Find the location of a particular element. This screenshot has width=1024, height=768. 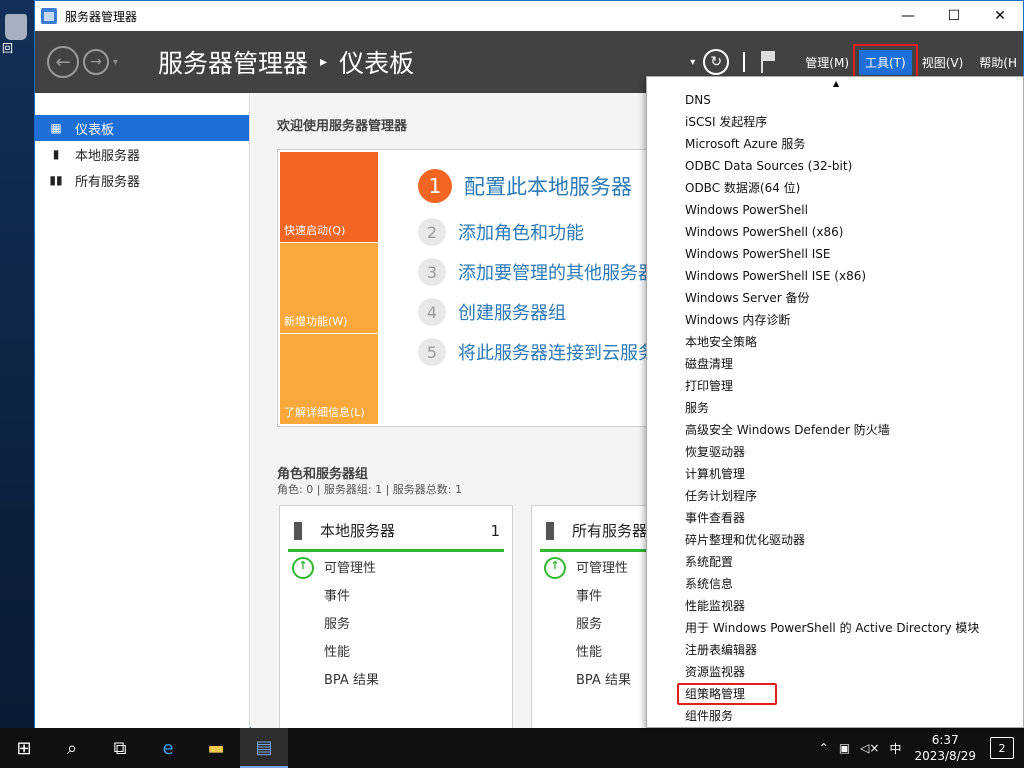

clock: 6:37 2023/8/29 is located at coordinates (945, 748).